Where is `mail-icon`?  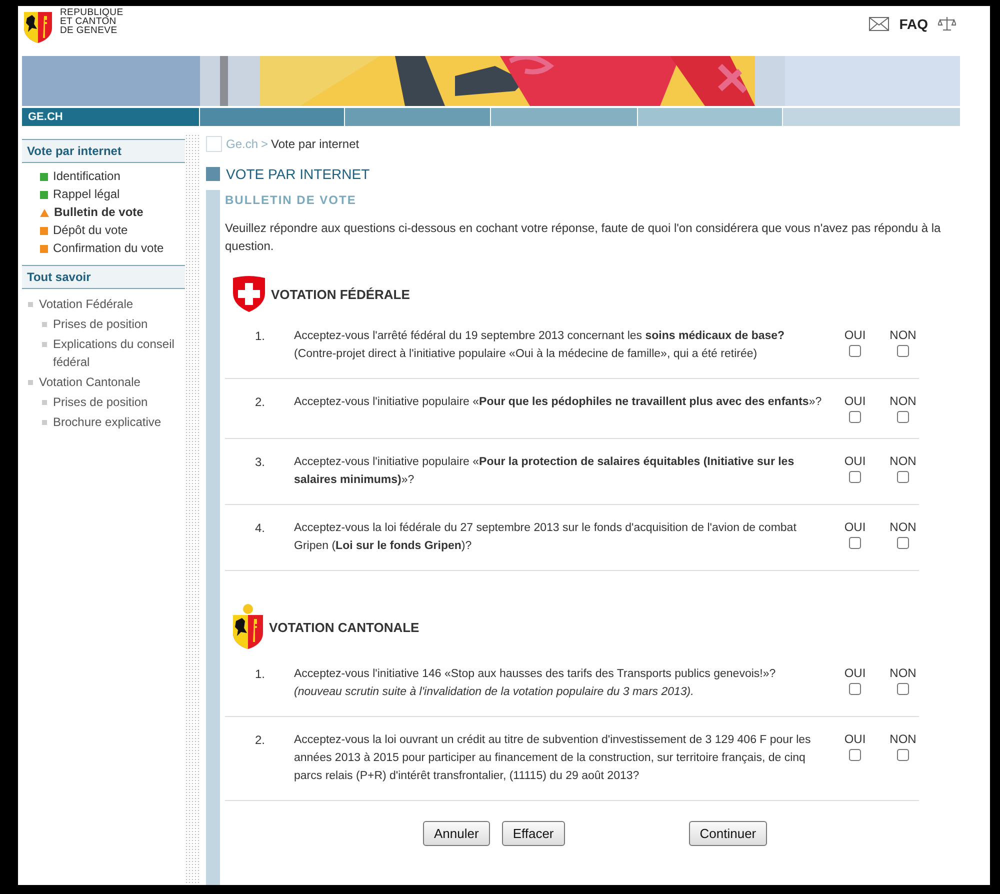 mail-icon is located at coordinates (879, 24).